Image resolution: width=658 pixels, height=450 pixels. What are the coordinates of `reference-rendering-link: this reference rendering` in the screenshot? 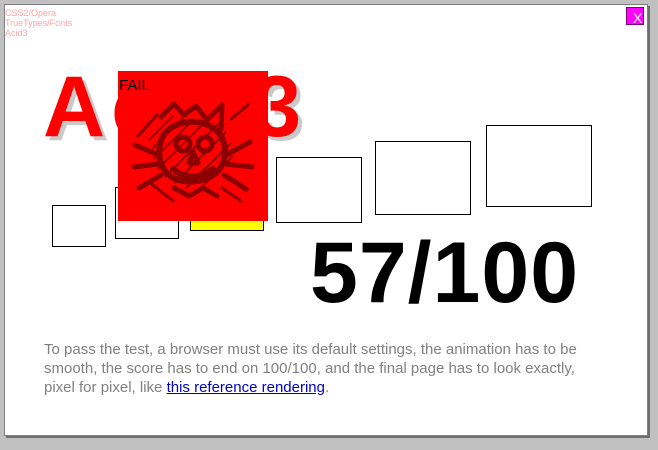 It's located at (246, 387).